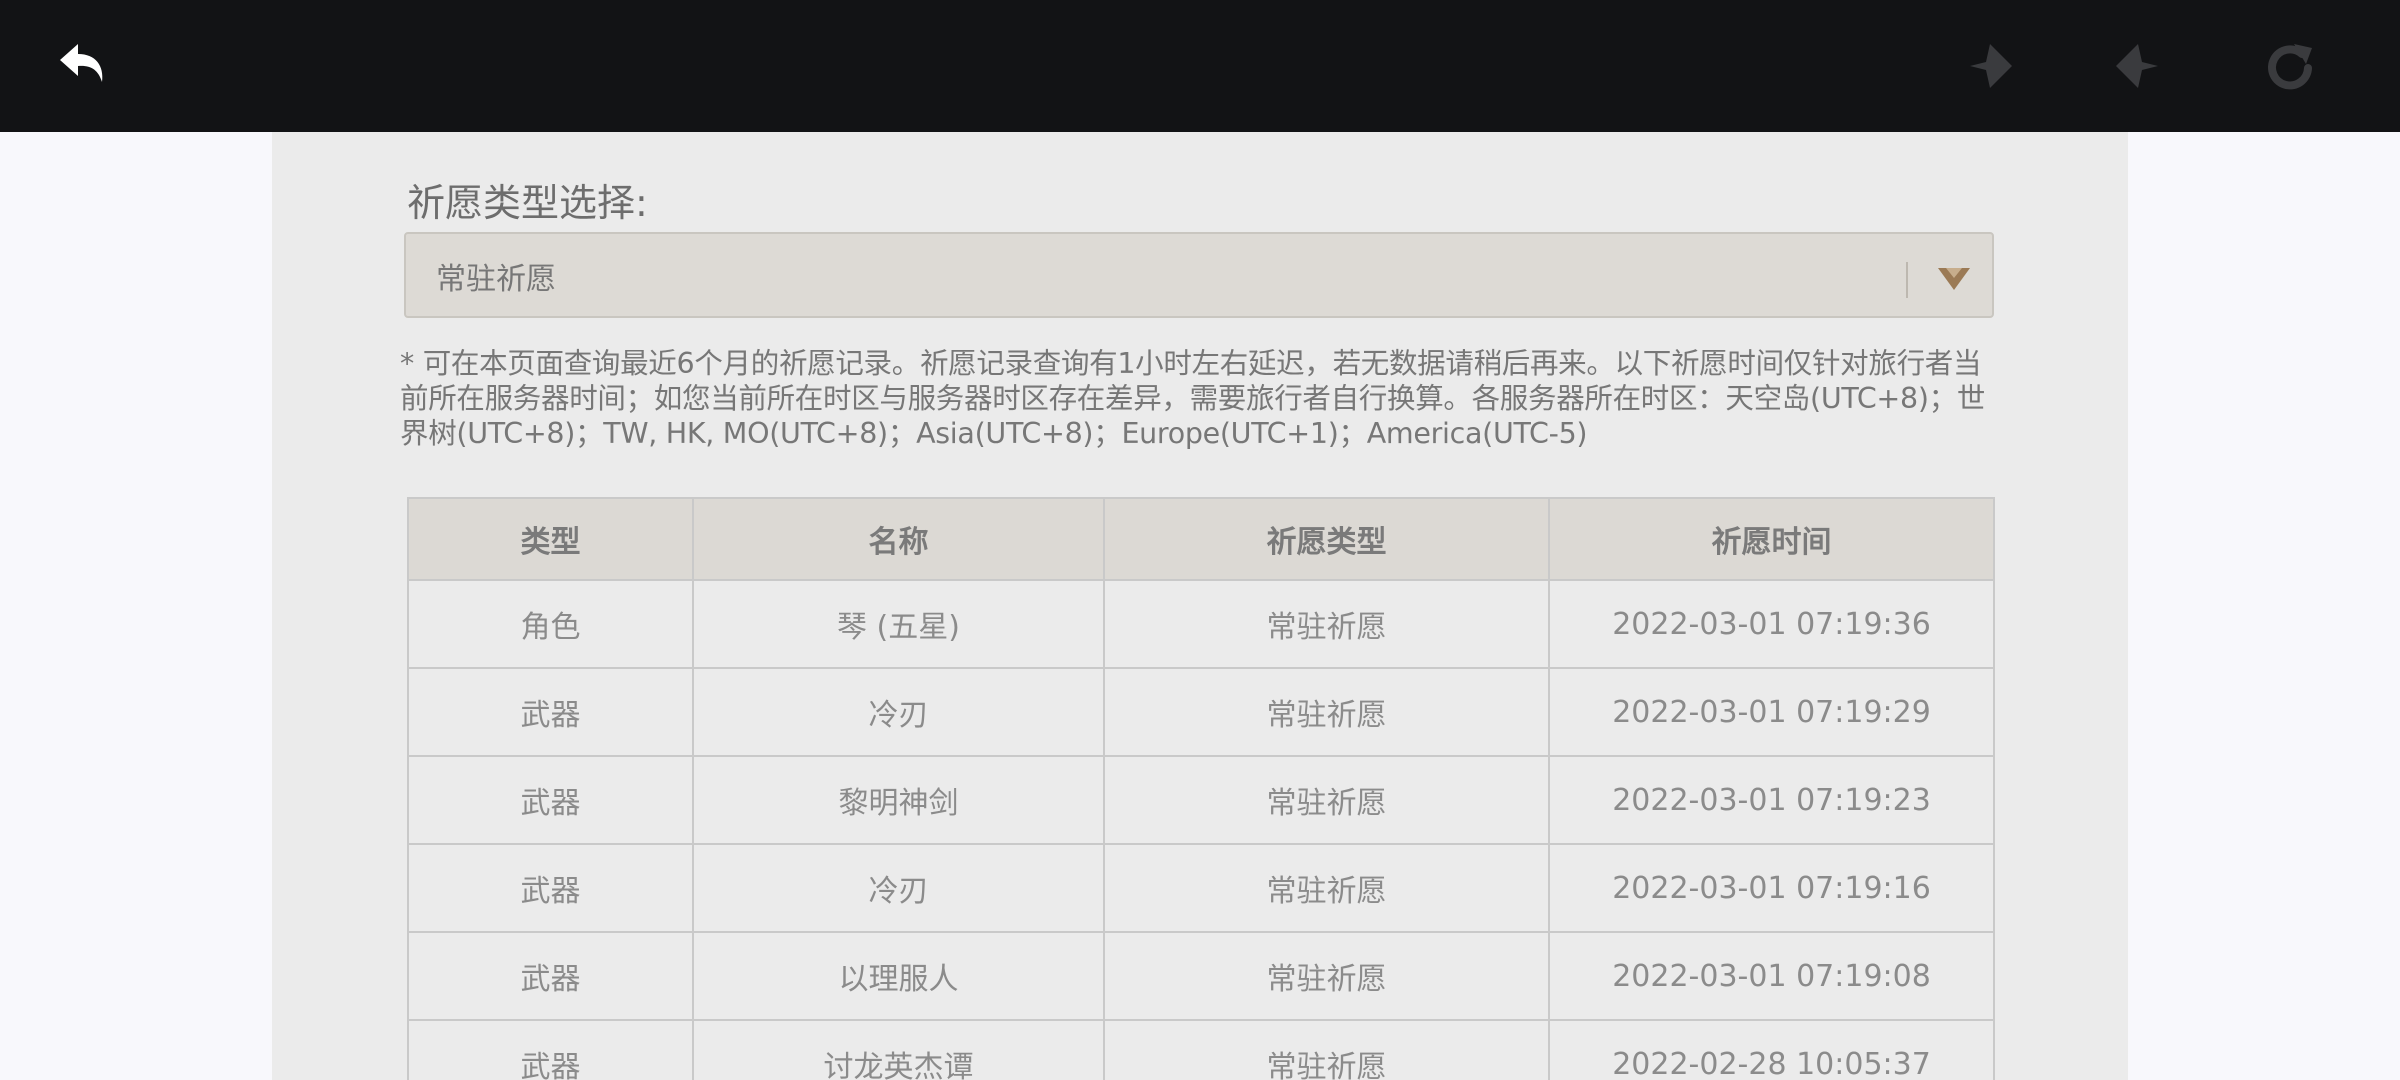 Image resolution: width=2400 pixels, height=1080 pixels. I want to click on header-type: 类型, so click(550, 539).